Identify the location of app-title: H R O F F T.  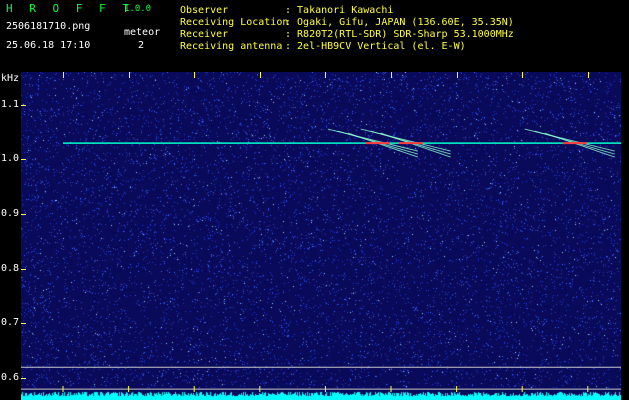
(70, 8).